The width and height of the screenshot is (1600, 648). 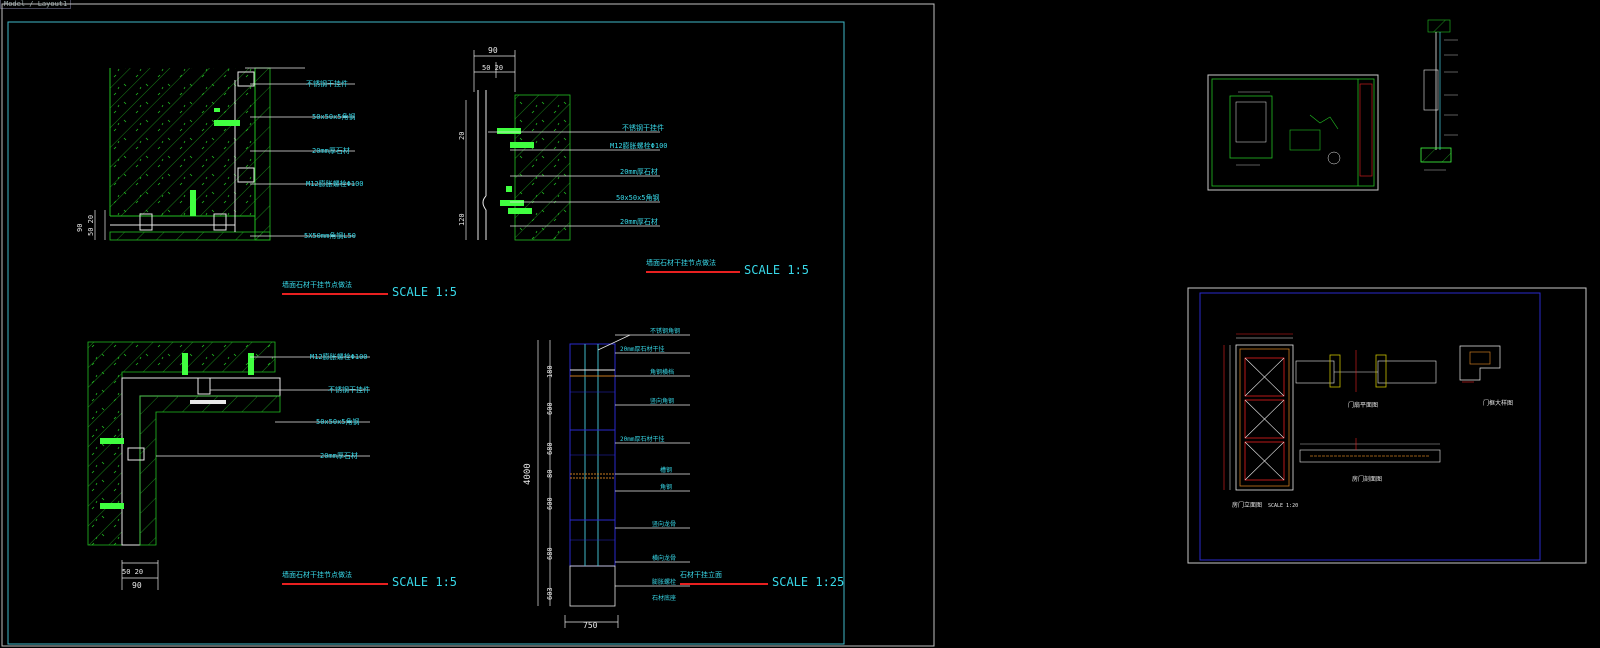 What do you see at coordinates (664, 598) in the screenshot?
I see `note-el-11: 石材底座` at bounding box center [664, 598].